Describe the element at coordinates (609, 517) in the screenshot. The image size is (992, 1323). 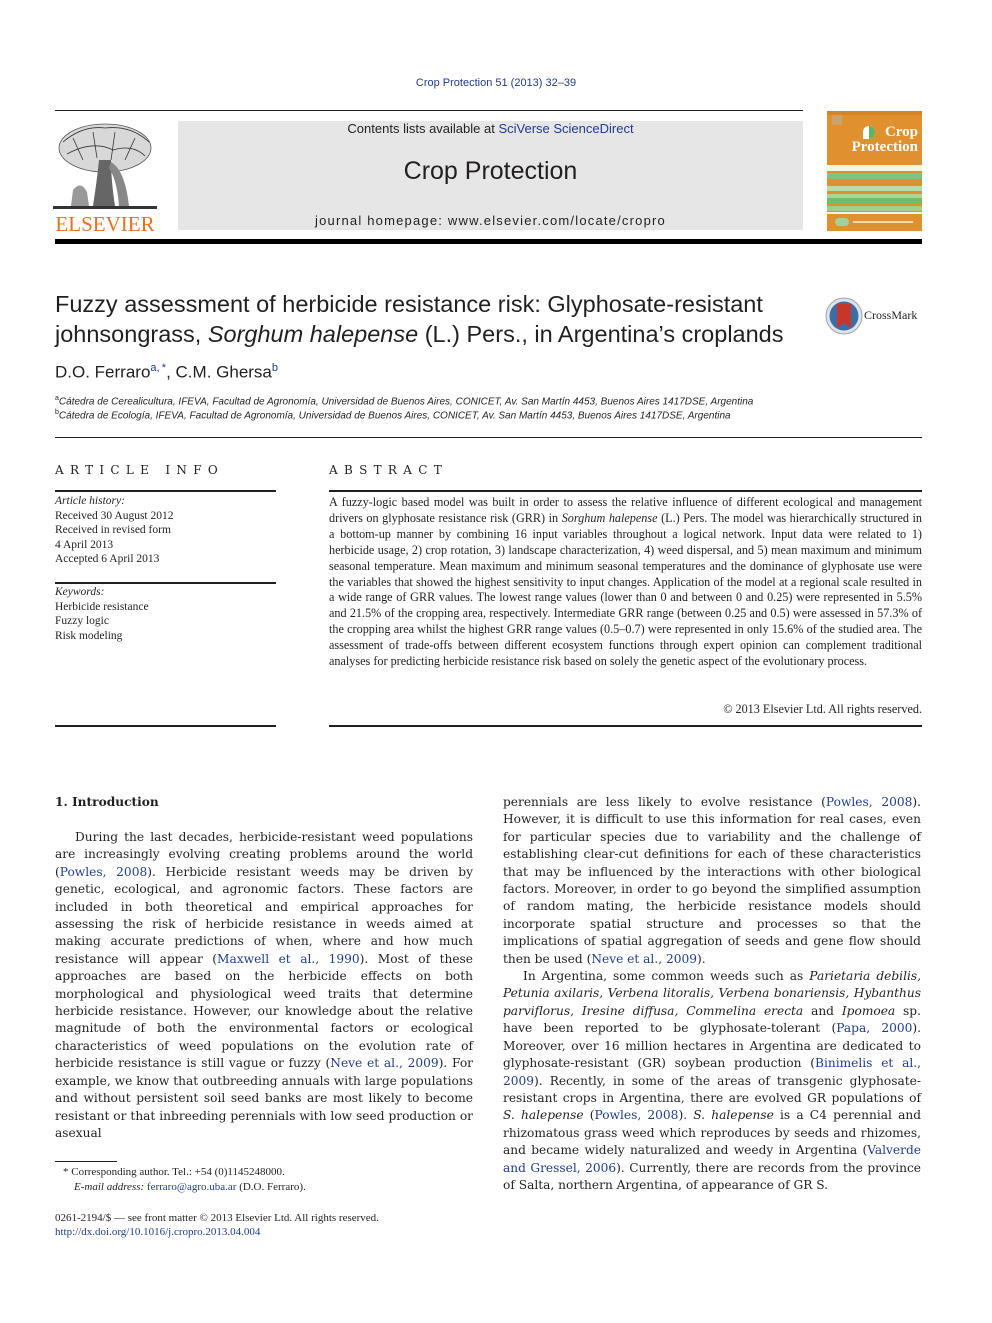
I see `abstract-species: Sorghum halepense` at that location.